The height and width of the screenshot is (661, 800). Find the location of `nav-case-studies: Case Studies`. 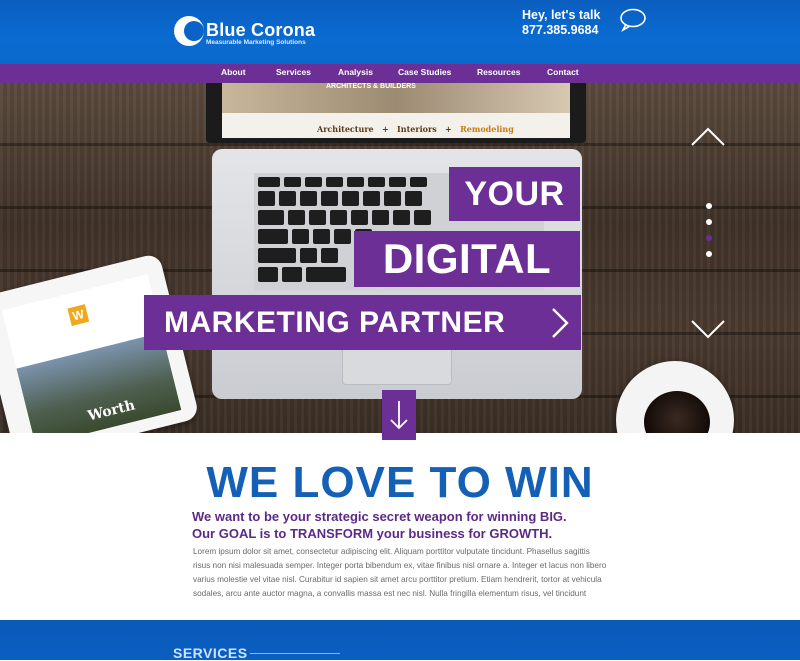

nav-case-studies: Case Studies is located at coordinates (424, 72).